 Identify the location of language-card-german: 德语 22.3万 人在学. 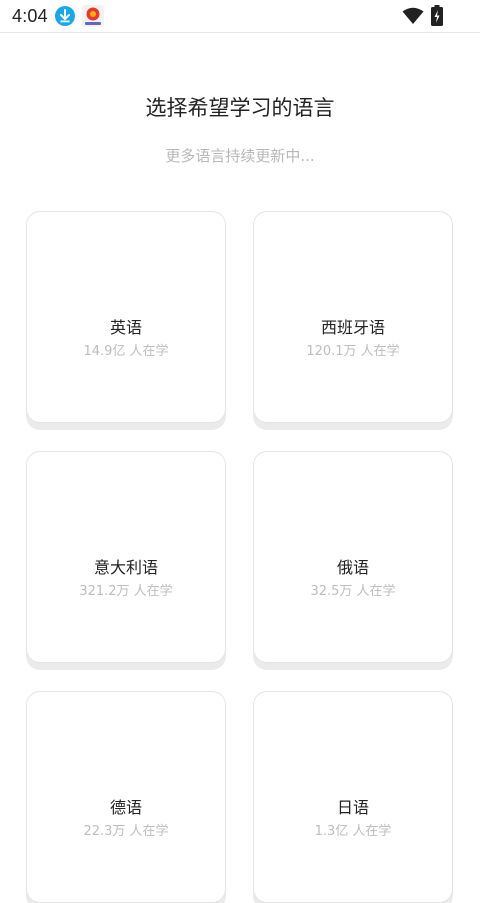
(126, 797).